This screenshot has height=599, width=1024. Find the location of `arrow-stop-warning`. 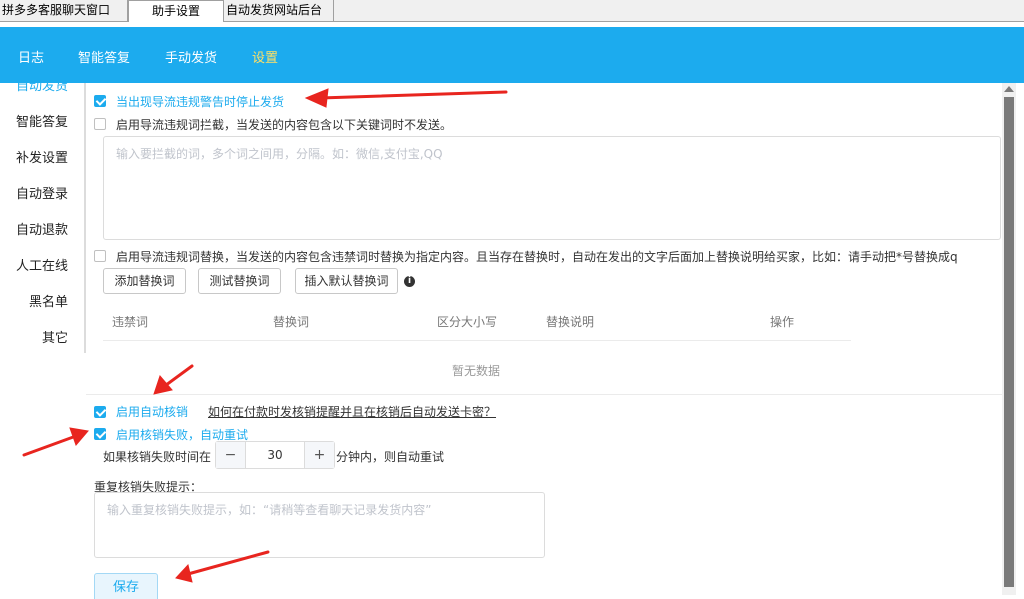

arrow-stop-warning is located at coordinates (413, 95).